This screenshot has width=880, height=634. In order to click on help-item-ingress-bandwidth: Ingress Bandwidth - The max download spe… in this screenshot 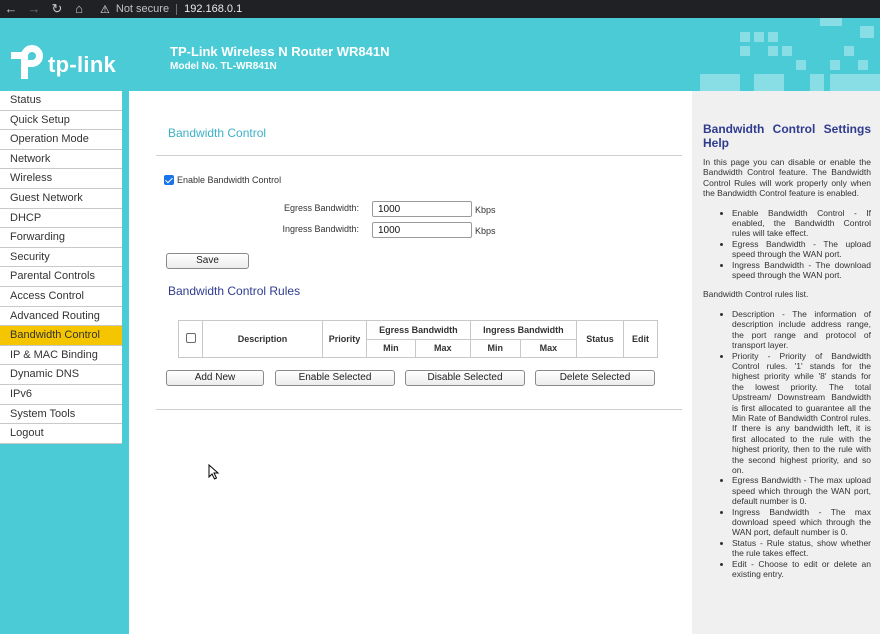, I will do `click(801, 522)`.